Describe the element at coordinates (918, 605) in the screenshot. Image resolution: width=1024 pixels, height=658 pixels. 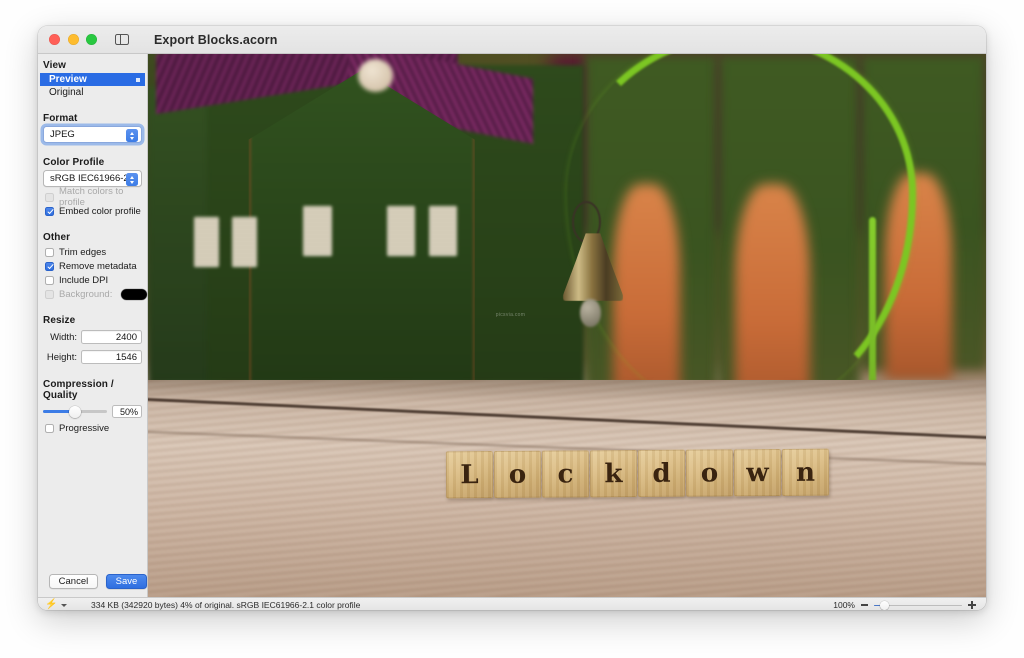
I see `zoom-slider` at that location.